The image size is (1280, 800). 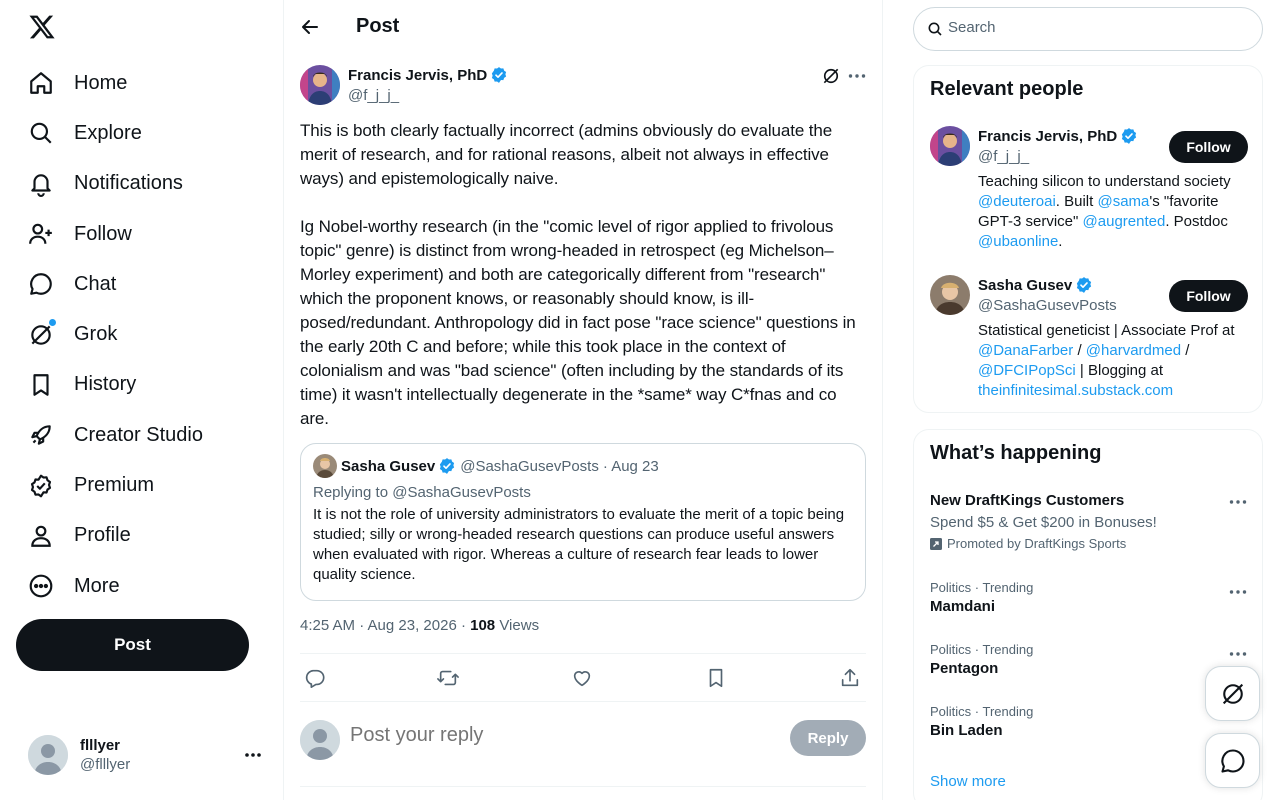 I want to click on post-button: Post, so click(x=132, y=645).